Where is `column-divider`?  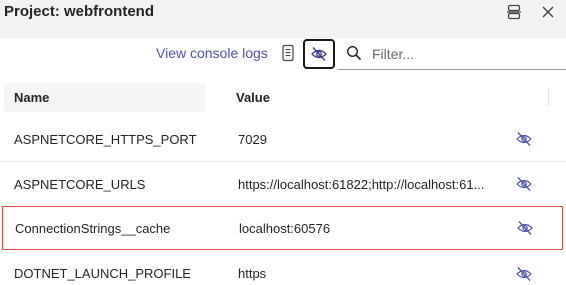
column-divider is located at coordinates (548, 97).